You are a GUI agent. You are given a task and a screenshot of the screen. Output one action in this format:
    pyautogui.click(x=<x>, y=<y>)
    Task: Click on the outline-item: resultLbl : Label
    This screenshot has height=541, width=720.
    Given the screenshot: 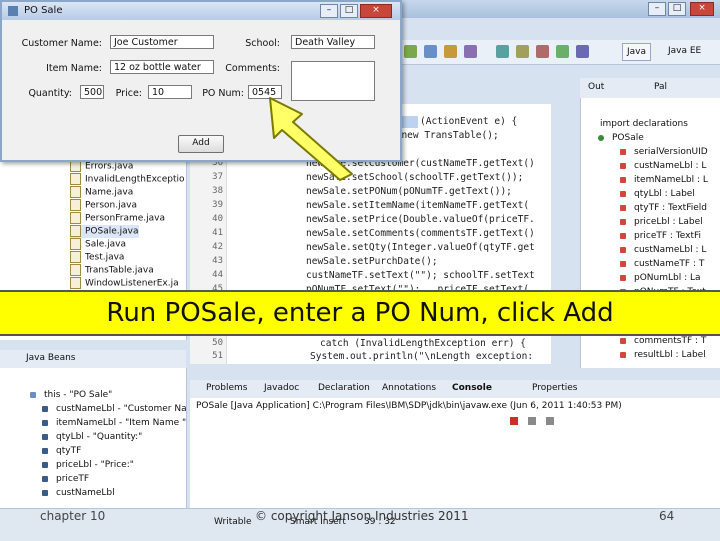 What is the action you would take?
    pyautogui.click(x=663, y=355)
    